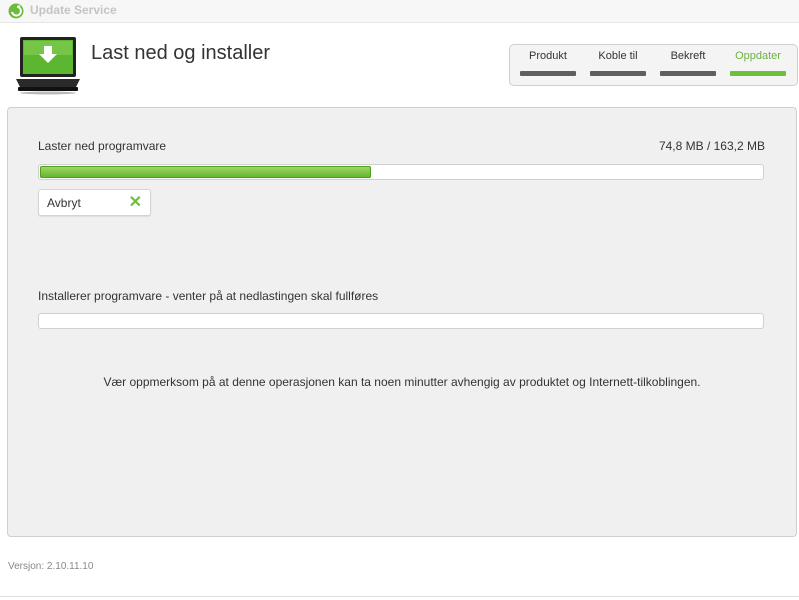  Describe the element at coordinates (73, 10) in the screenshot. I see `window-title: Update Service` at that location.